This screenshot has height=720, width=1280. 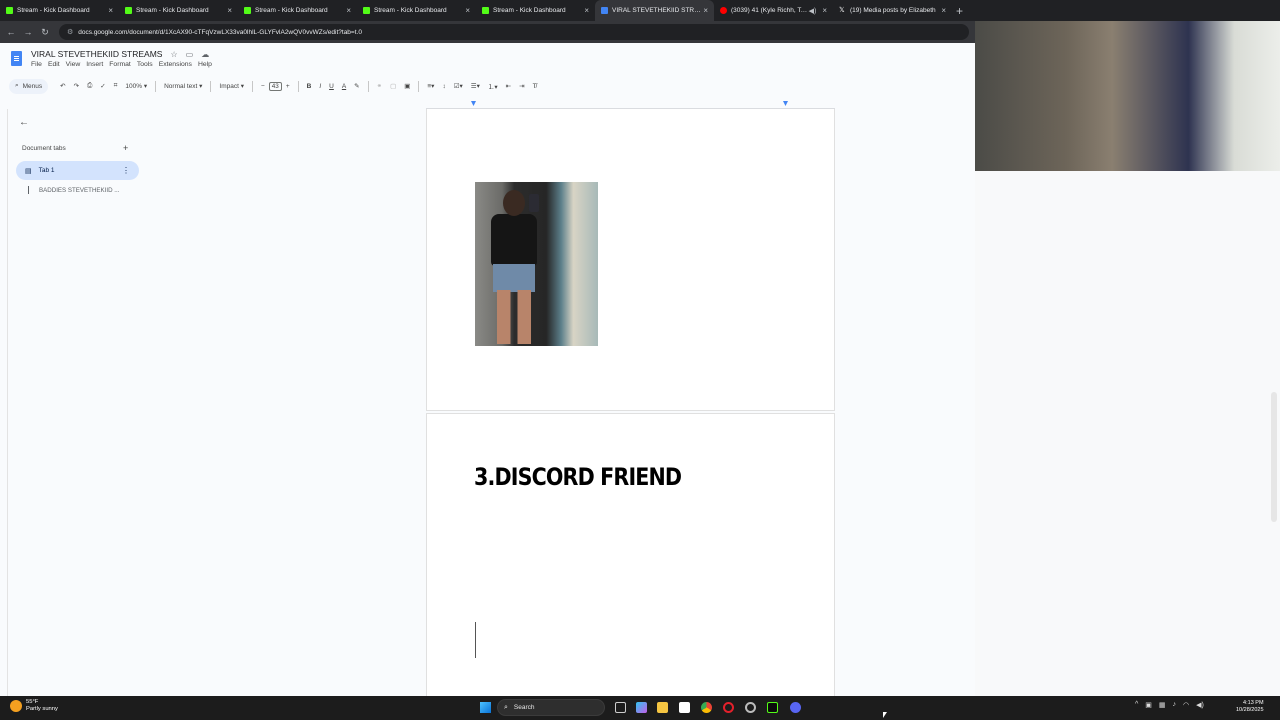 I want to click on chrome-icon, so click(x=706, y=707).